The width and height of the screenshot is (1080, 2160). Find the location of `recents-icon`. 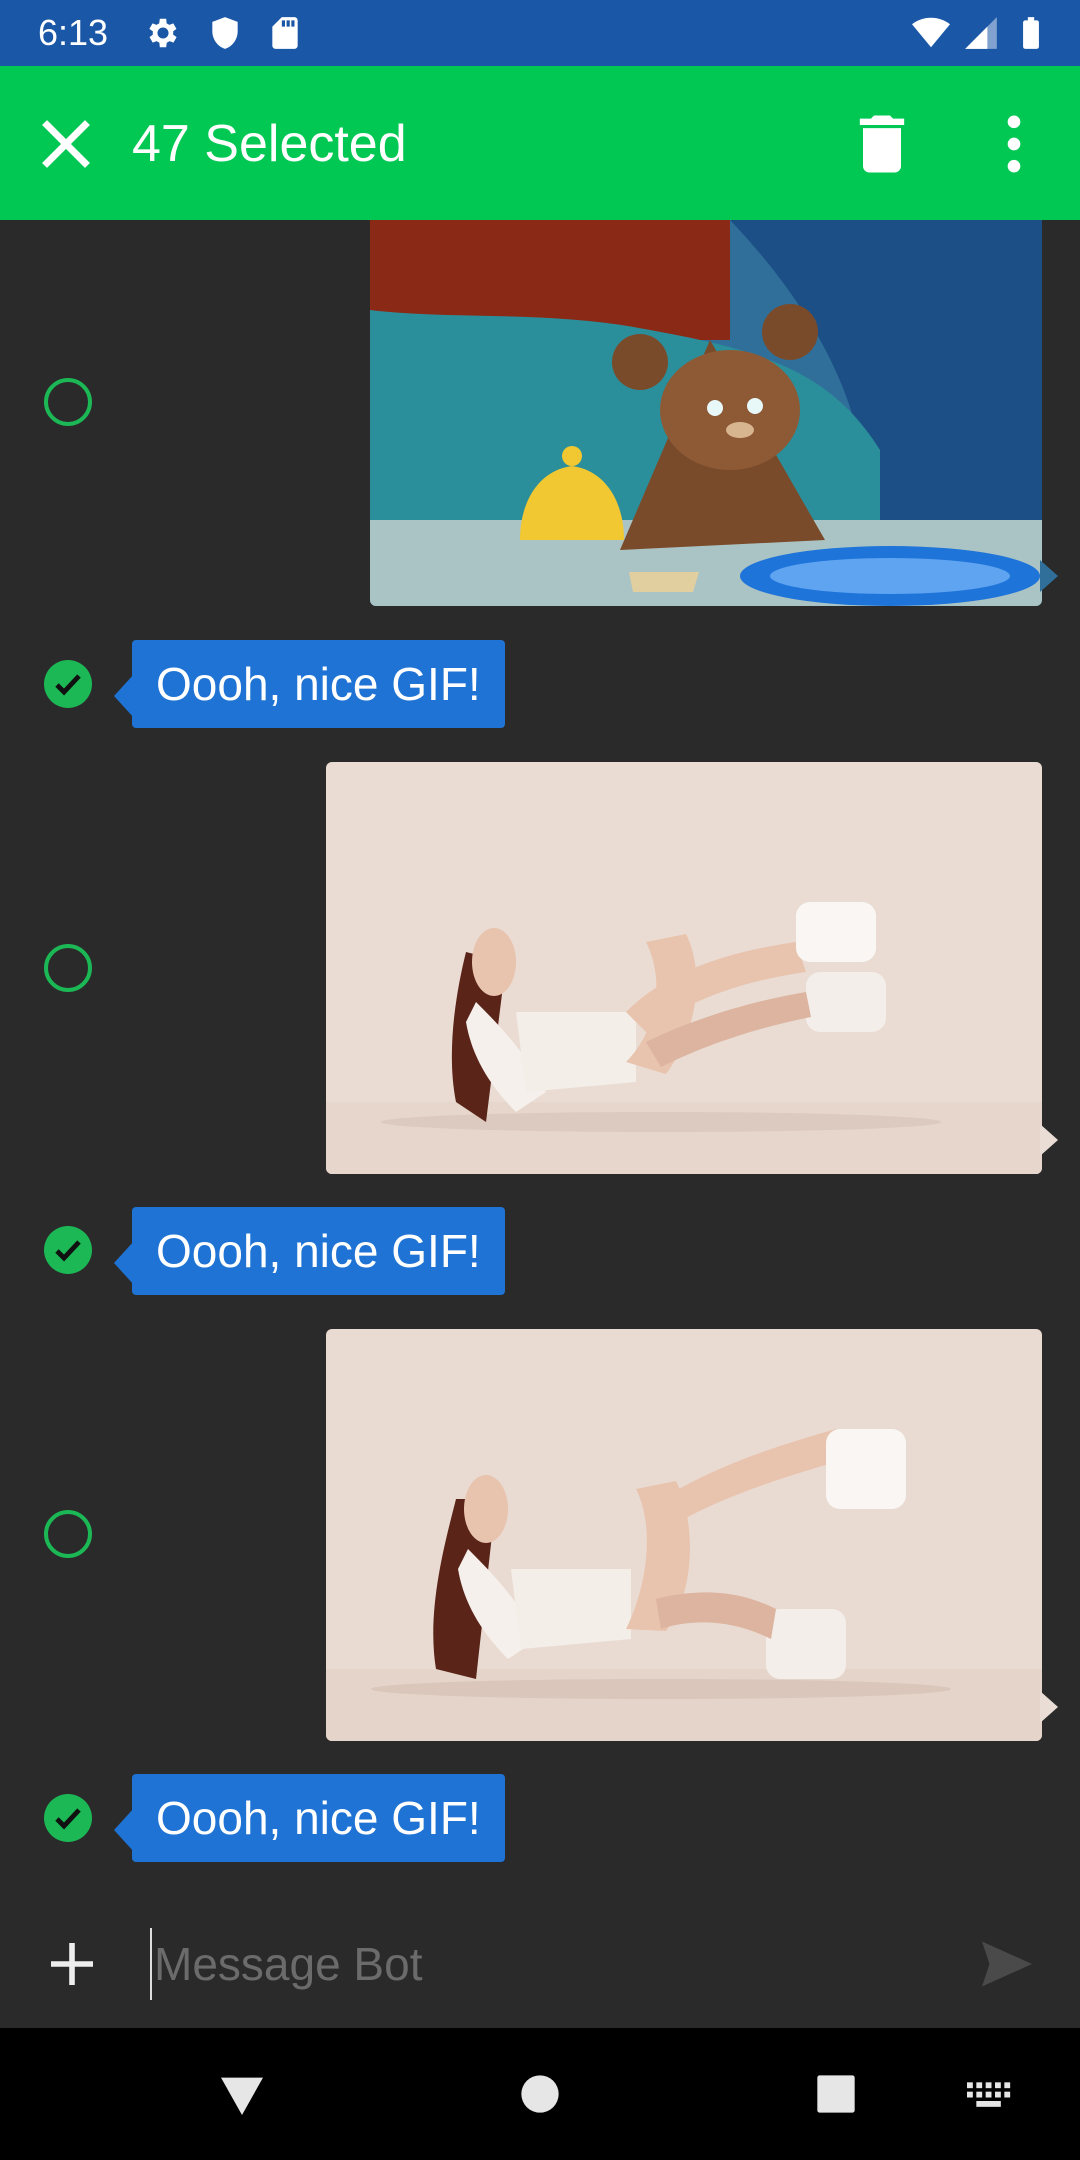

recents-icon is located at coordinates (836, 2094).